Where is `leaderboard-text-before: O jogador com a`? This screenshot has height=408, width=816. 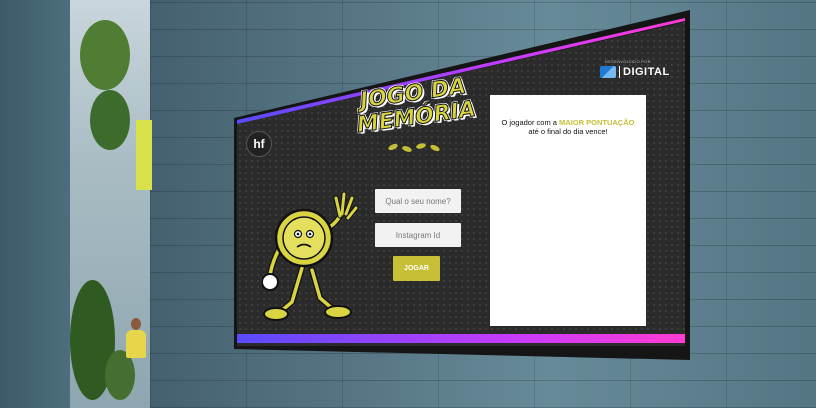
leaderboard-text-before: O jogador com a is located at coordinates (530, 122).